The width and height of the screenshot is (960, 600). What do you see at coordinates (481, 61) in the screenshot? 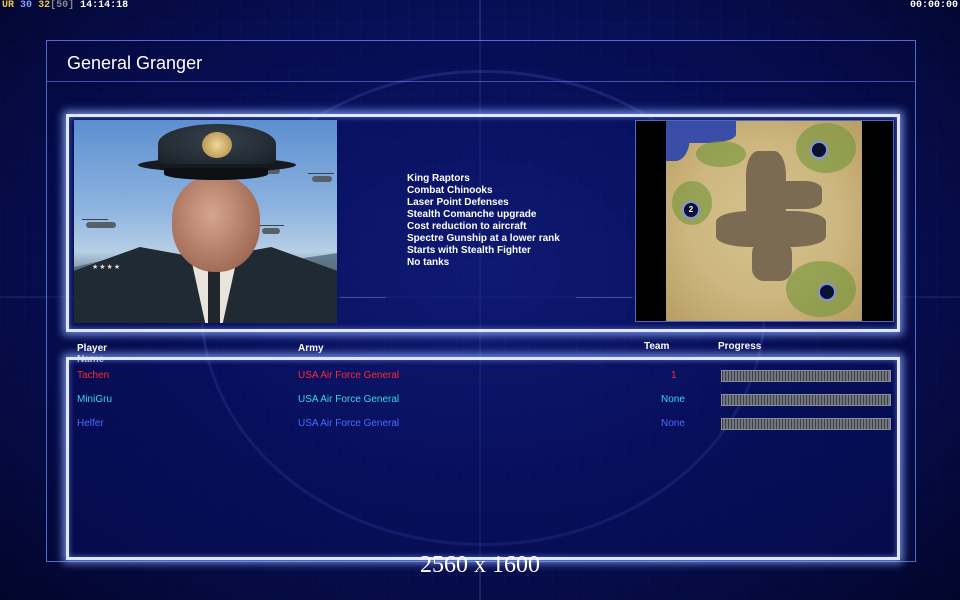
I see `title-bar: General Granger` at bounding box center [481, 61].